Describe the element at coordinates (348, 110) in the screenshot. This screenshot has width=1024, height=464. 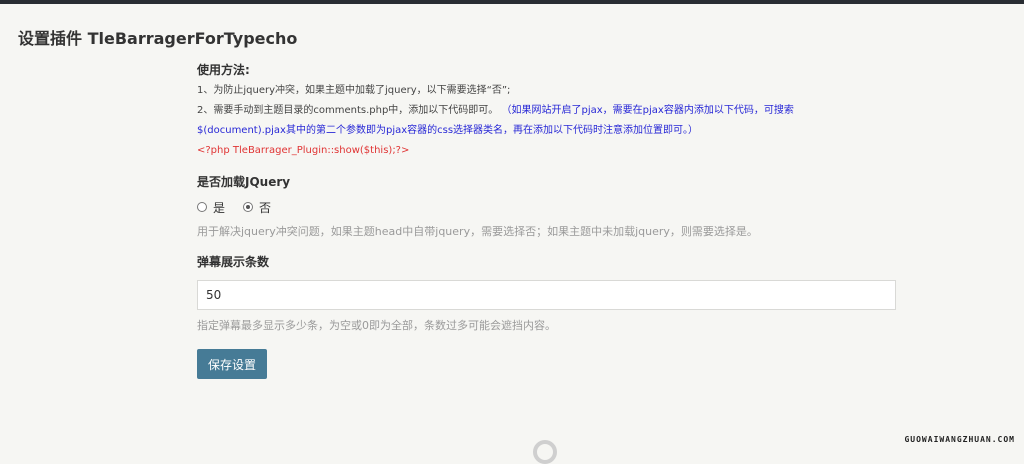
I see `usage-line-2-text: 2、需要手动到主题目录的comments.php中，添加以下代码即可。` at that location.